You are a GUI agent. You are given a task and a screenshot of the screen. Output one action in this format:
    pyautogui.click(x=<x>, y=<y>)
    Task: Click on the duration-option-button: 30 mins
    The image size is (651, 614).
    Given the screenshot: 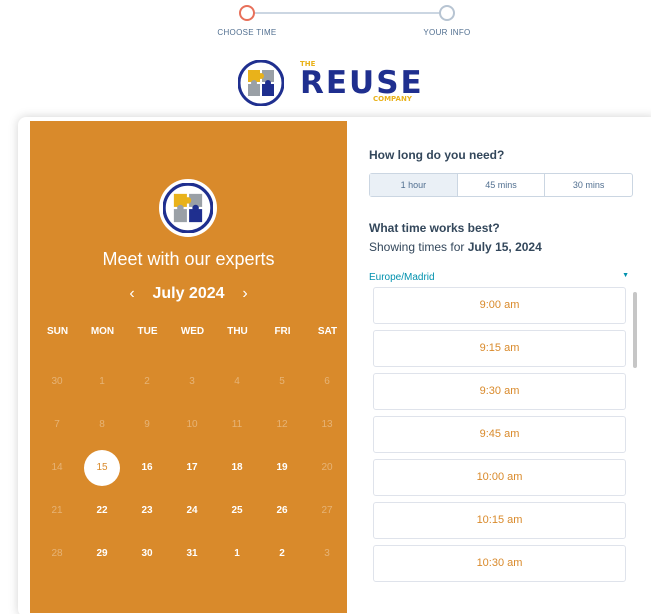 What is the action you would take?
    pyautogui.click(x=588, y=185)
    